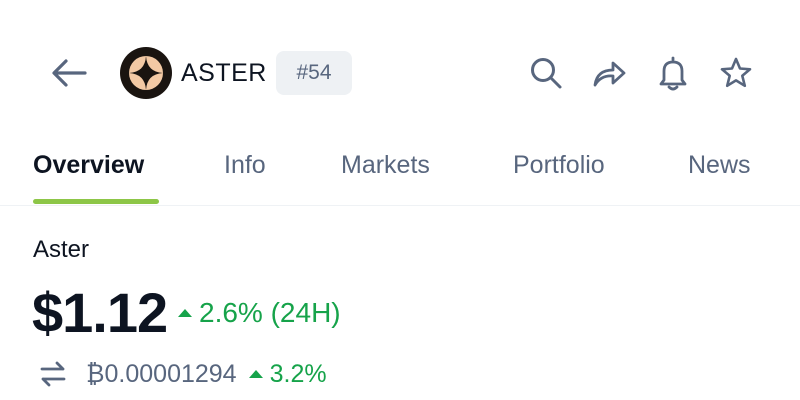 The height and width of the screenshot is (400, 800). I want to click on price-change-24h-value: 2.6% (24H), so click(270, 312).